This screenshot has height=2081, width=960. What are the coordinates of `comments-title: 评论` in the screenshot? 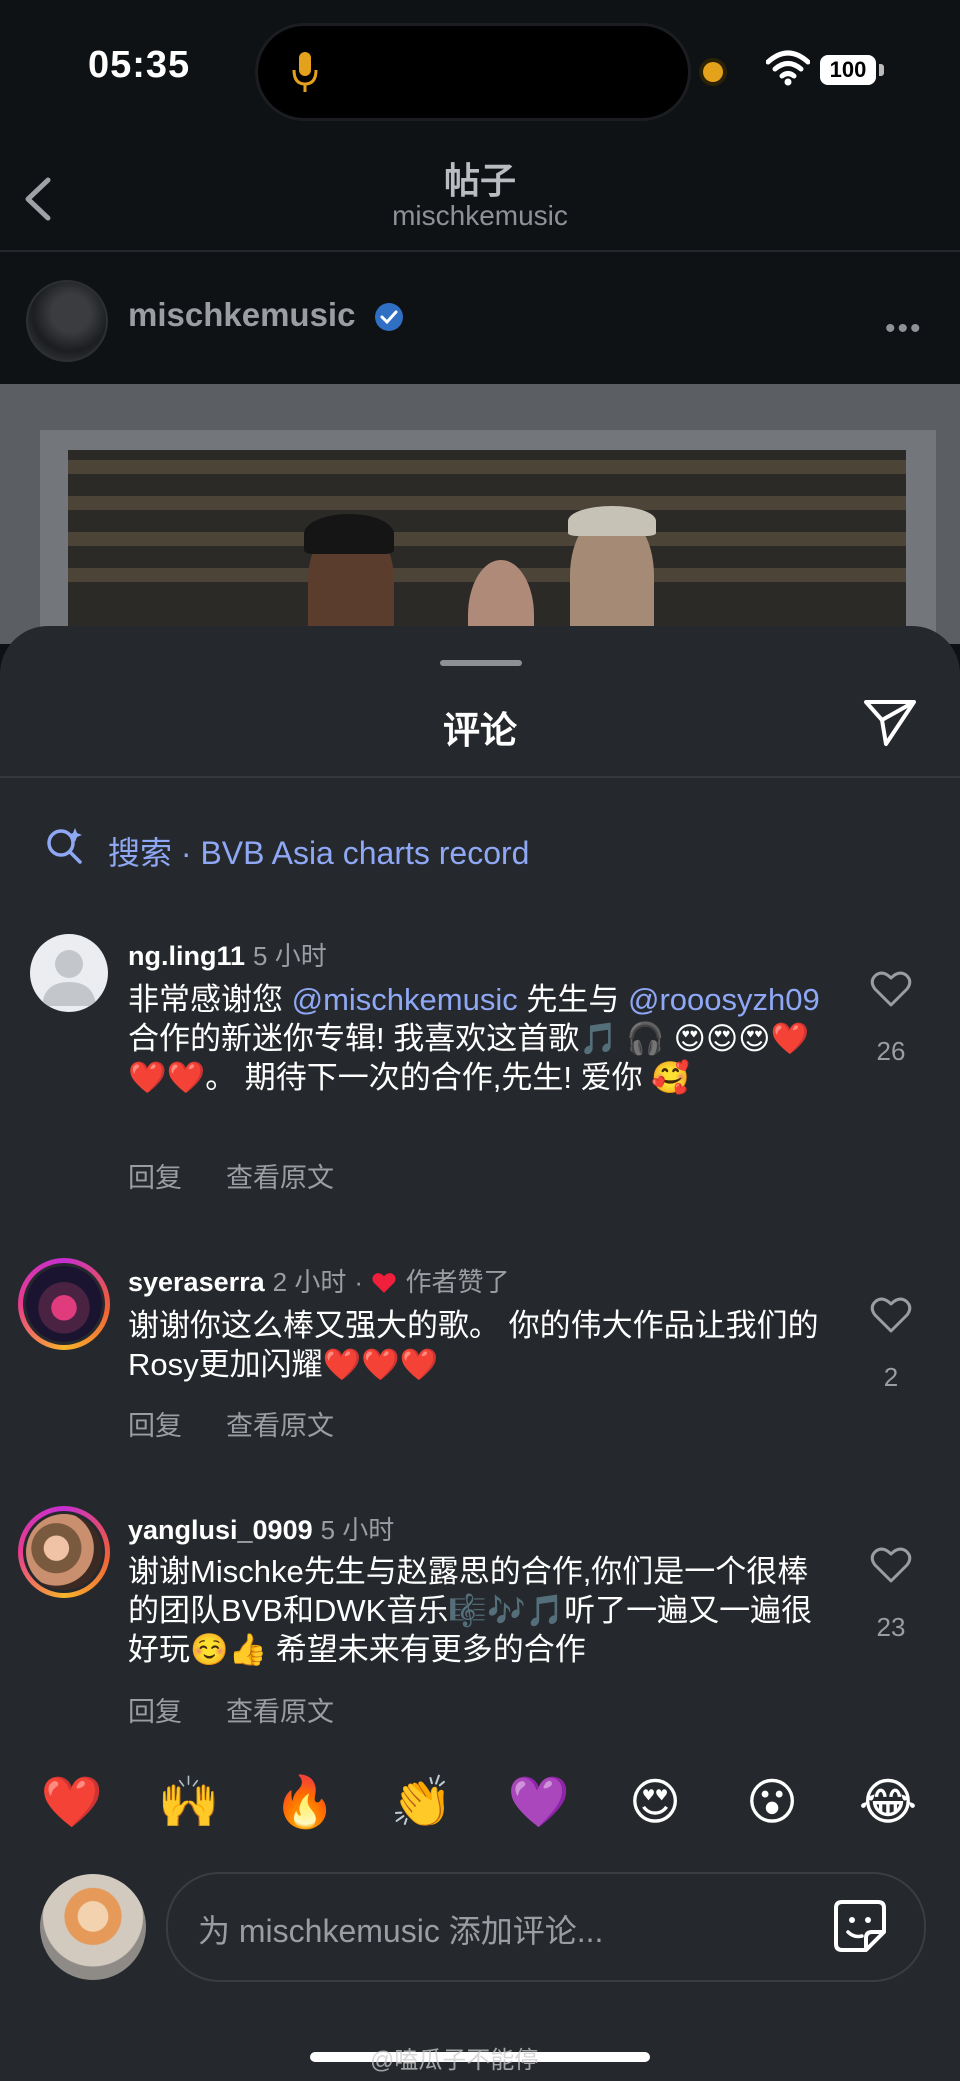 It's located at (480, 730).